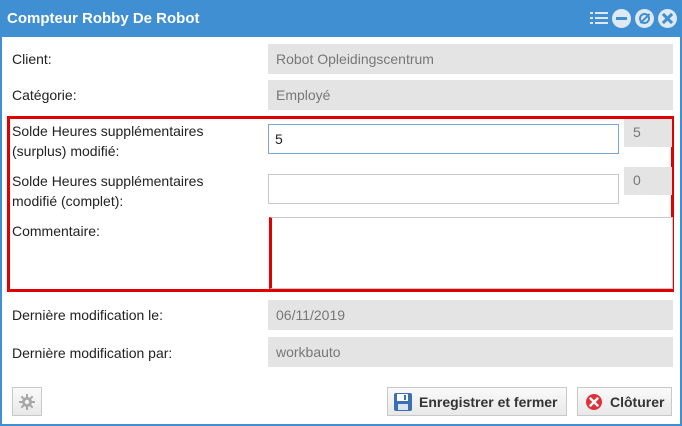 This screenshot has width=682, height=426. I want to click on comment-textarea, so click(471, 253).